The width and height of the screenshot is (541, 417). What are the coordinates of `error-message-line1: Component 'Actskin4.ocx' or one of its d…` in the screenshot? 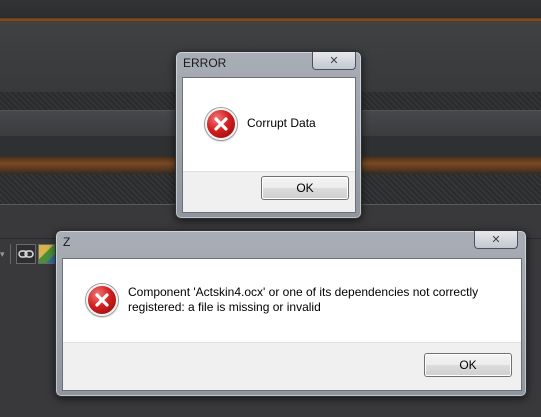 It's located at (303, 292).